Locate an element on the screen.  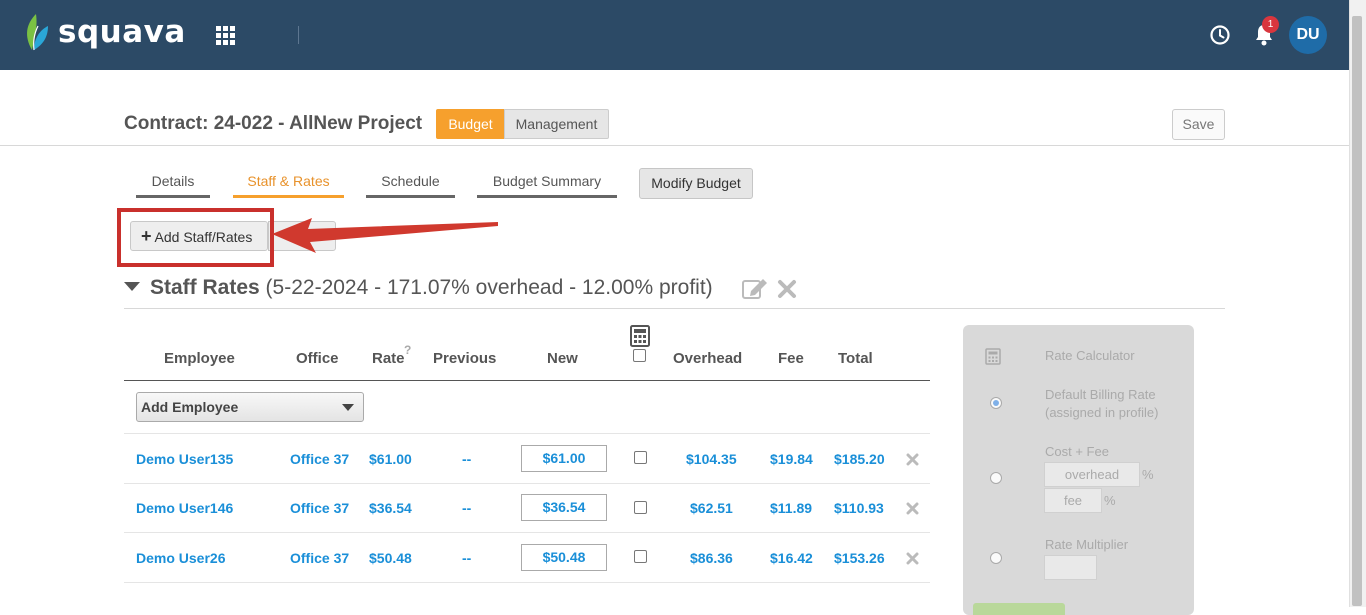
section-title-main: Staff Rates is located at coordinates (205, 287).